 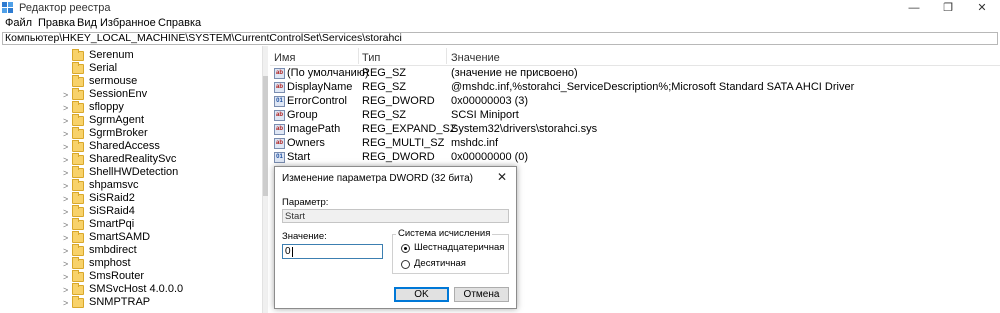 I want to click on tree-item: sermouse, so click(x=130, y=82).